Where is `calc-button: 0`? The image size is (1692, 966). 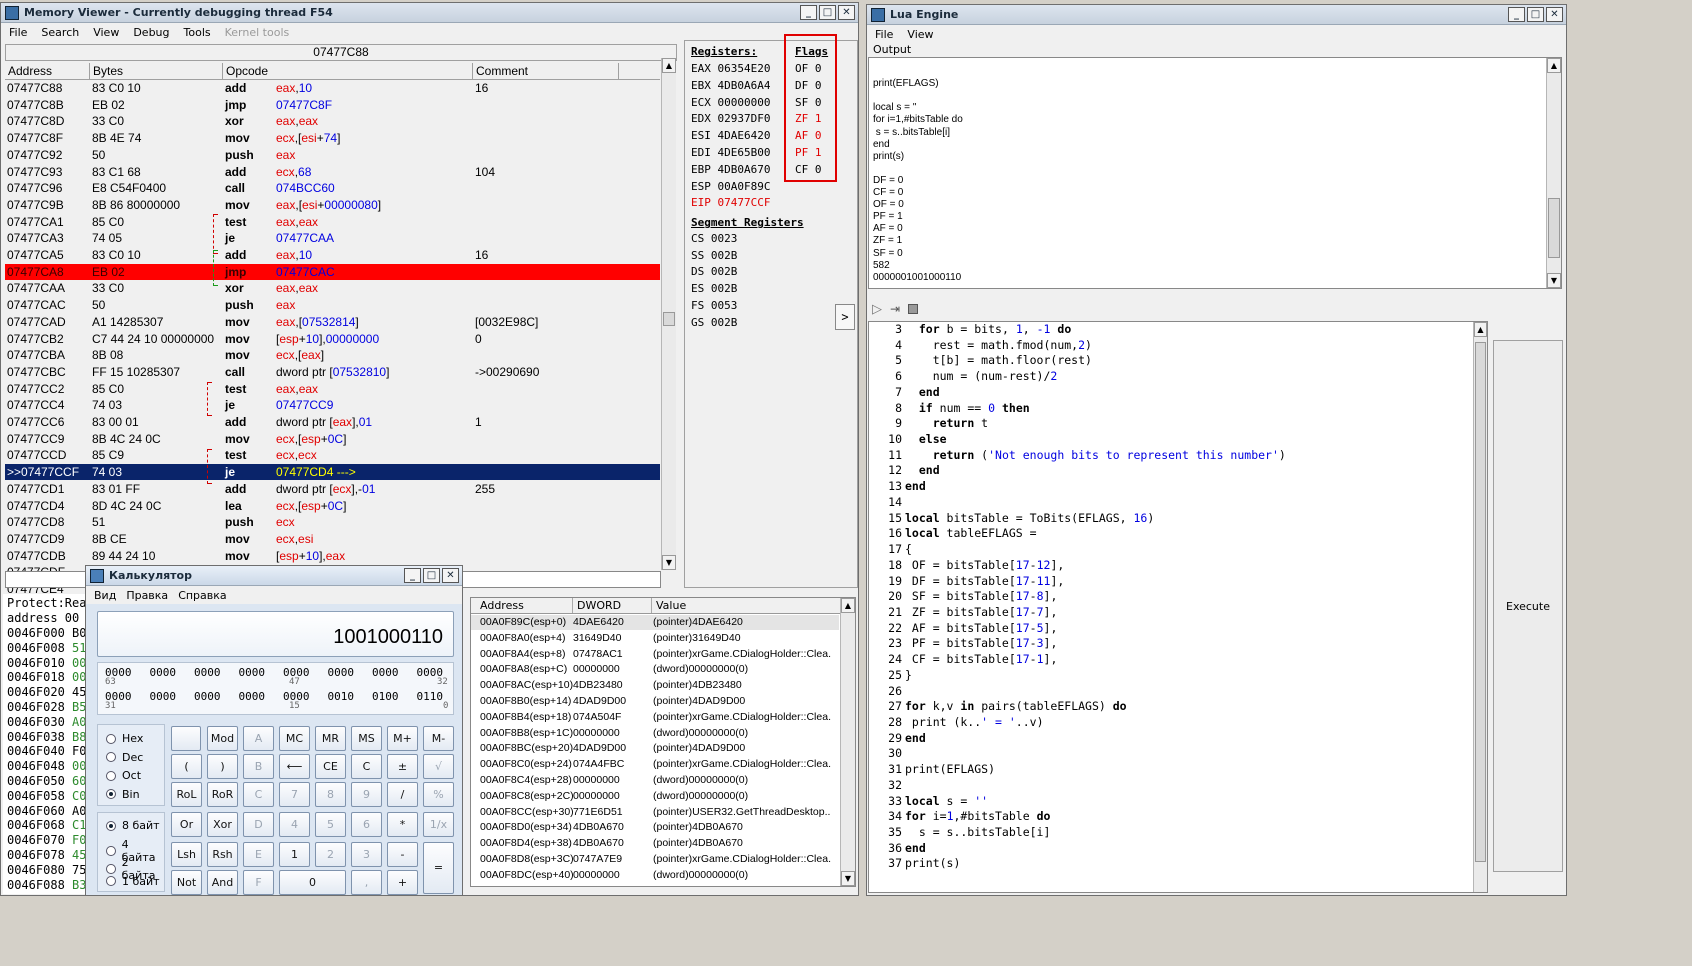 calc-button: 0 is located at coordinates (312, 882).